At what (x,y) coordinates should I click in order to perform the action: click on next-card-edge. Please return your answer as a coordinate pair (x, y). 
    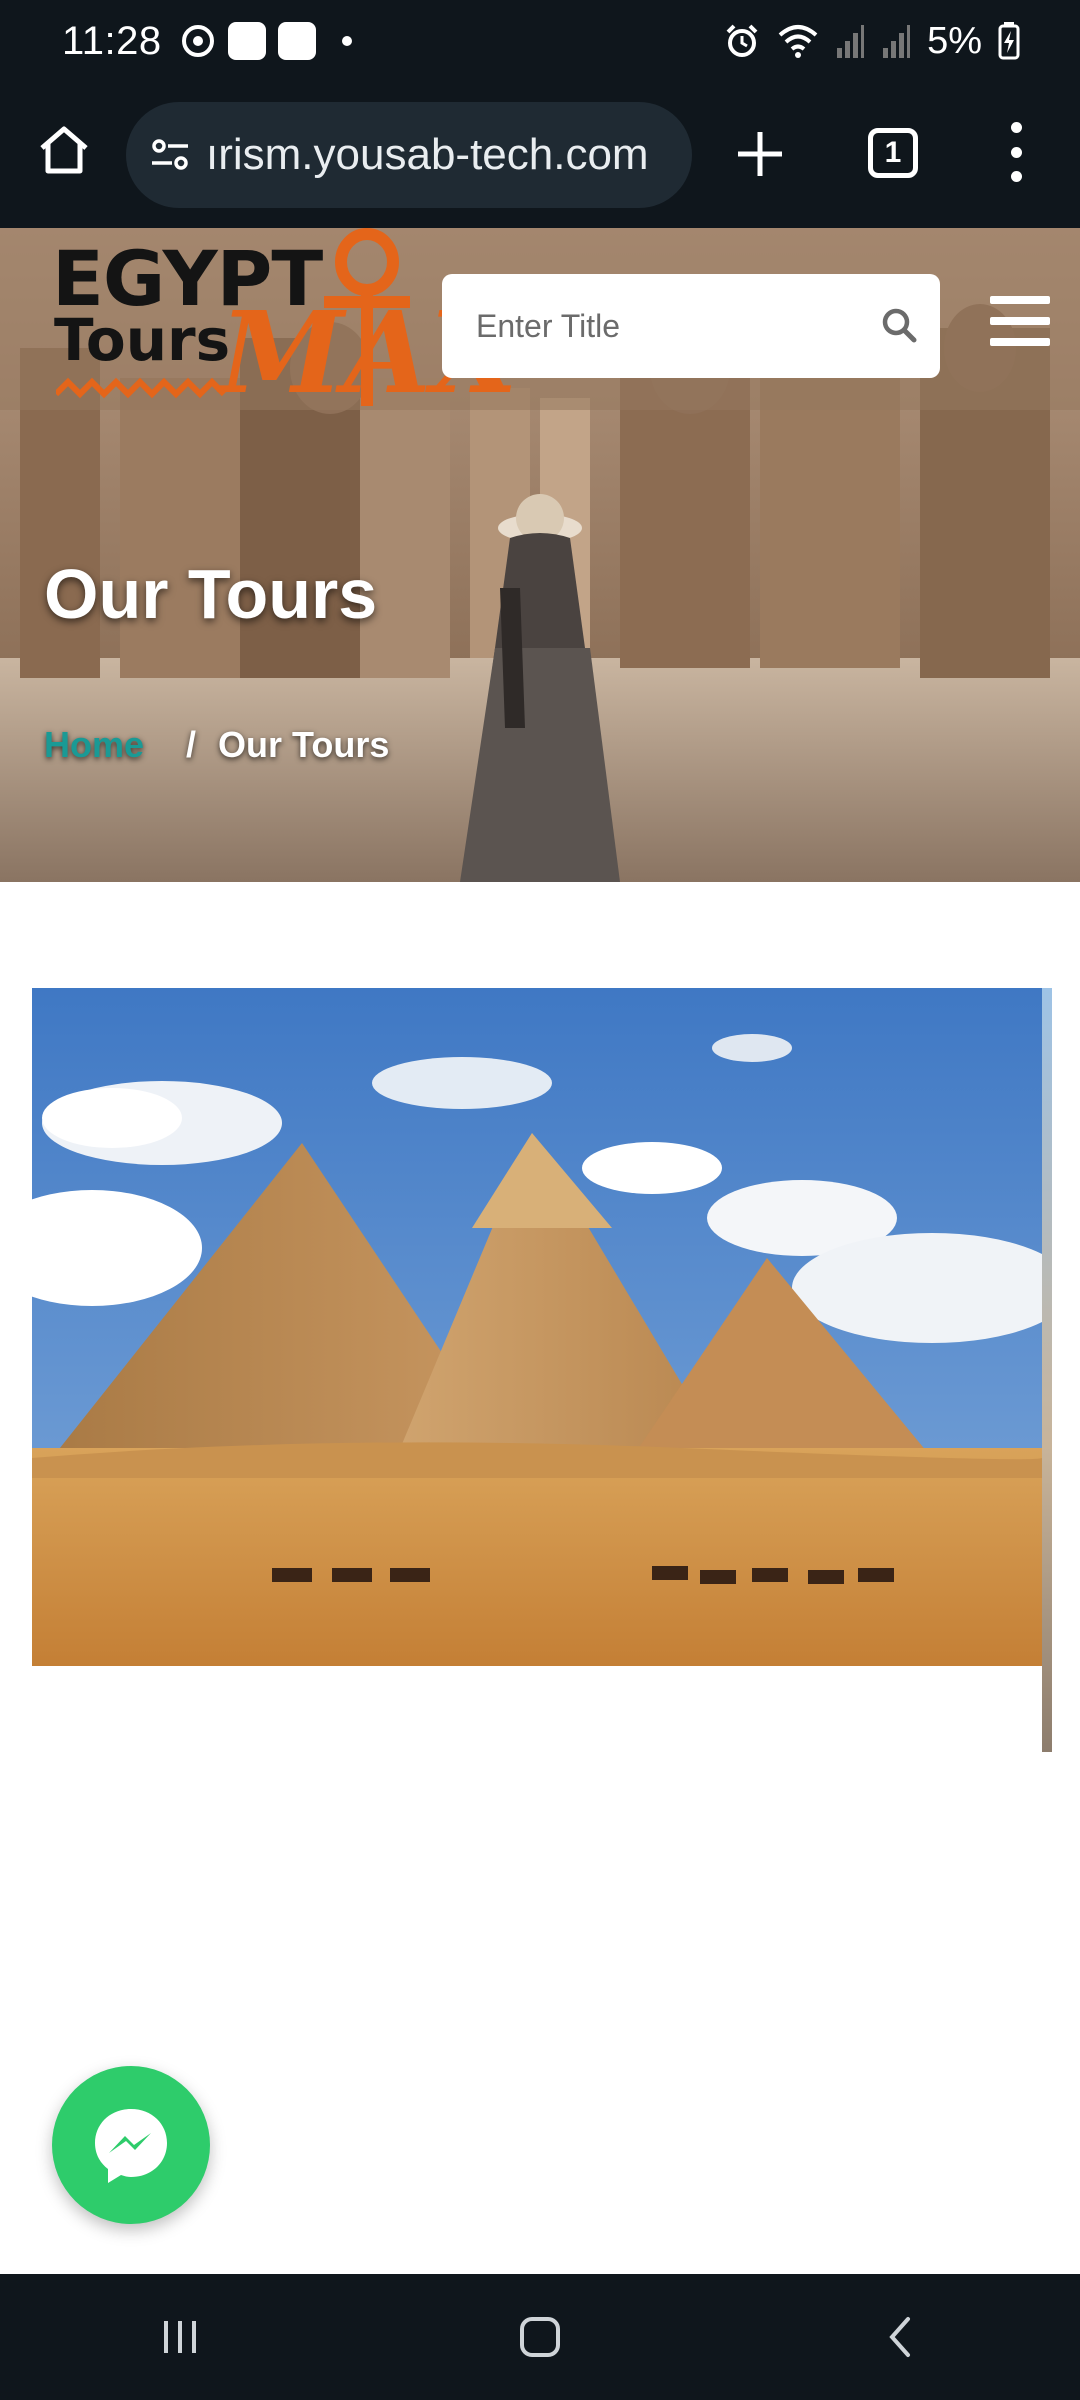
    Looking at the image, I should click on (1047, 1370).